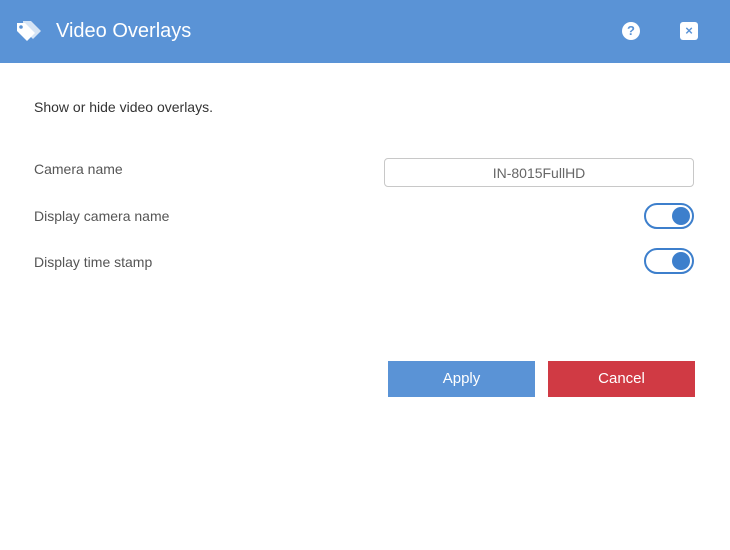 This screenshot has height=550, width=730. What do you see at coordinates (124, 31) in the screenshot?
I see `dialog-title: Video Overlays` at bounding box center [124, 31].